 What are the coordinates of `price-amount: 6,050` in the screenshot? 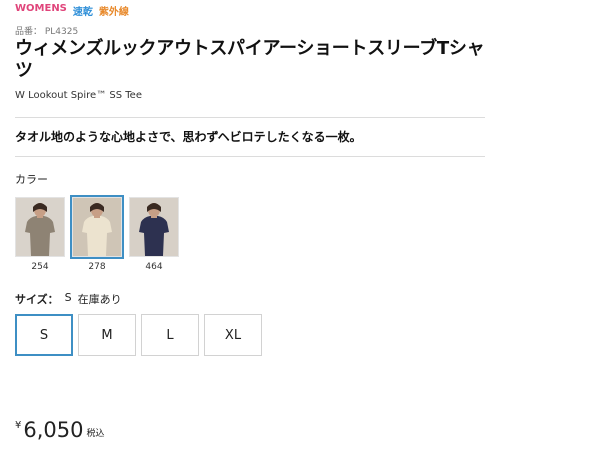 It's located at (53, 430).